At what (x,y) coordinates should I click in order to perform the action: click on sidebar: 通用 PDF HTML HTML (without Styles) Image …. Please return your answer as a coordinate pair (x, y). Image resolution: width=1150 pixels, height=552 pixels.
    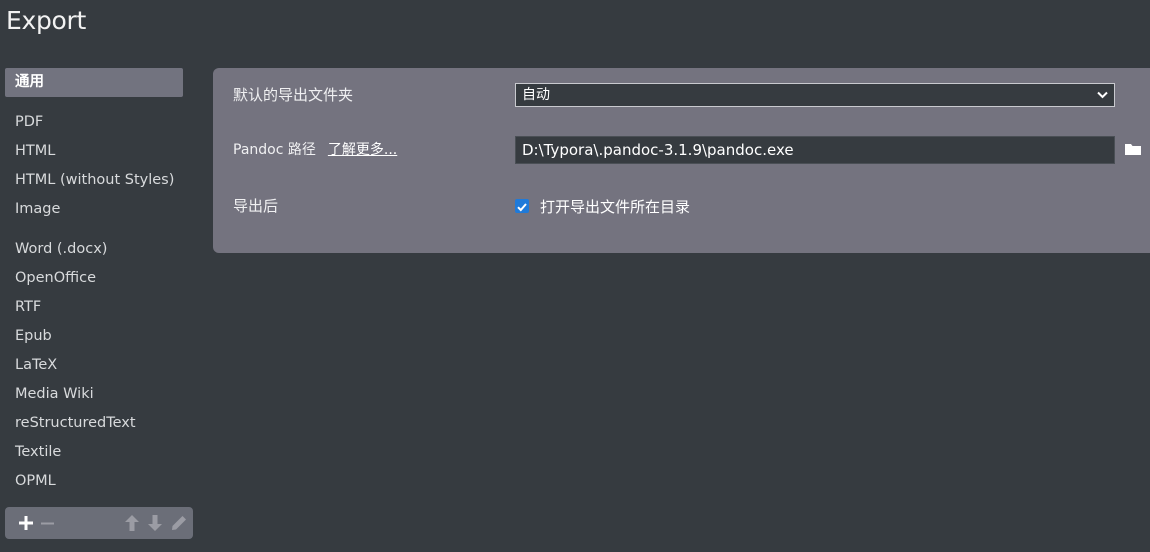
    Looking at the image, I should click on (99, 282).